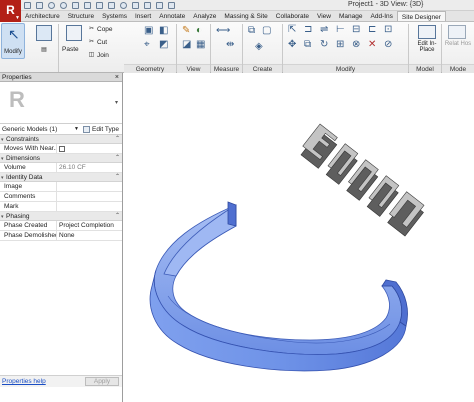 This screenshot has height=402, width=474. Describe the element at coordinates (262, 68) in the screenshot. I see `panel-create-label: Create` at that location.